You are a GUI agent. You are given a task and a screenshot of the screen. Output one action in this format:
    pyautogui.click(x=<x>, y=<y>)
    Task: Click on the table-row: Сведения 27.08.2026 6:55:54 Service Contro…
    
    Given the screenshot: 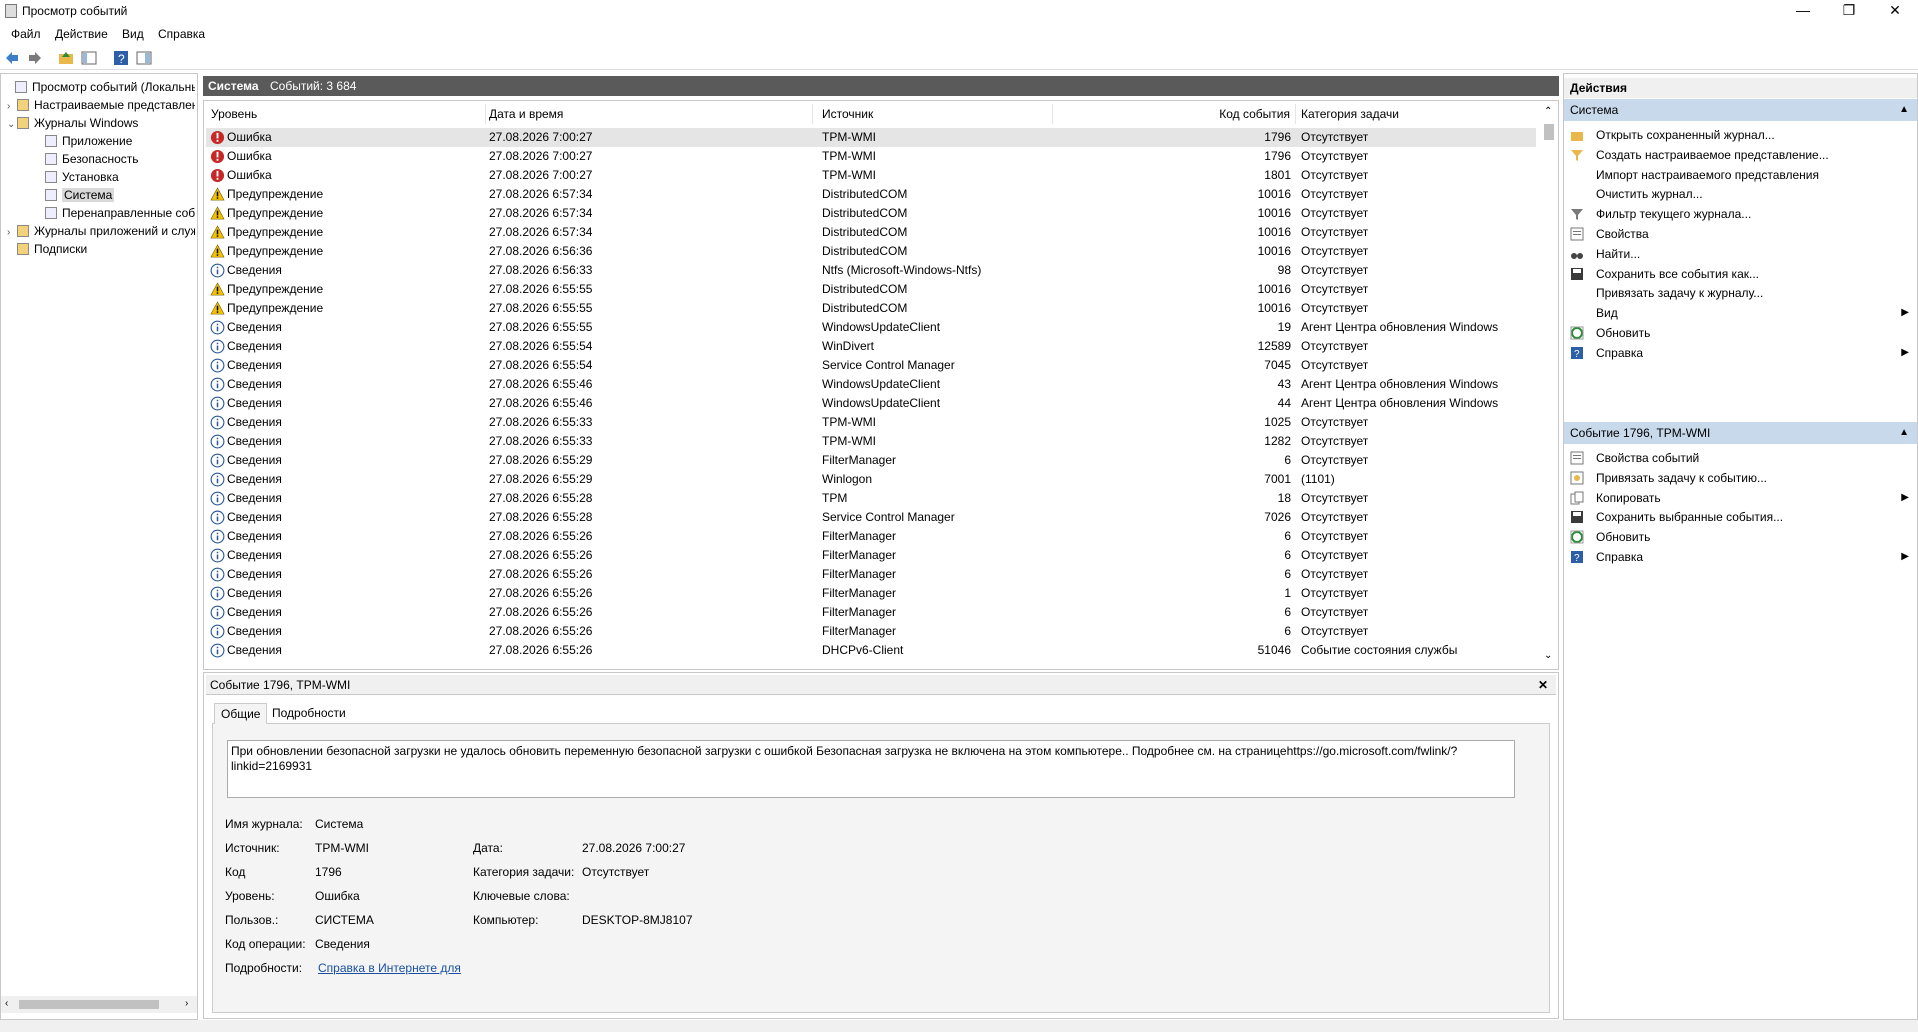 What is the action you would take?
    pyautogui.click(x=871, y=365)
    